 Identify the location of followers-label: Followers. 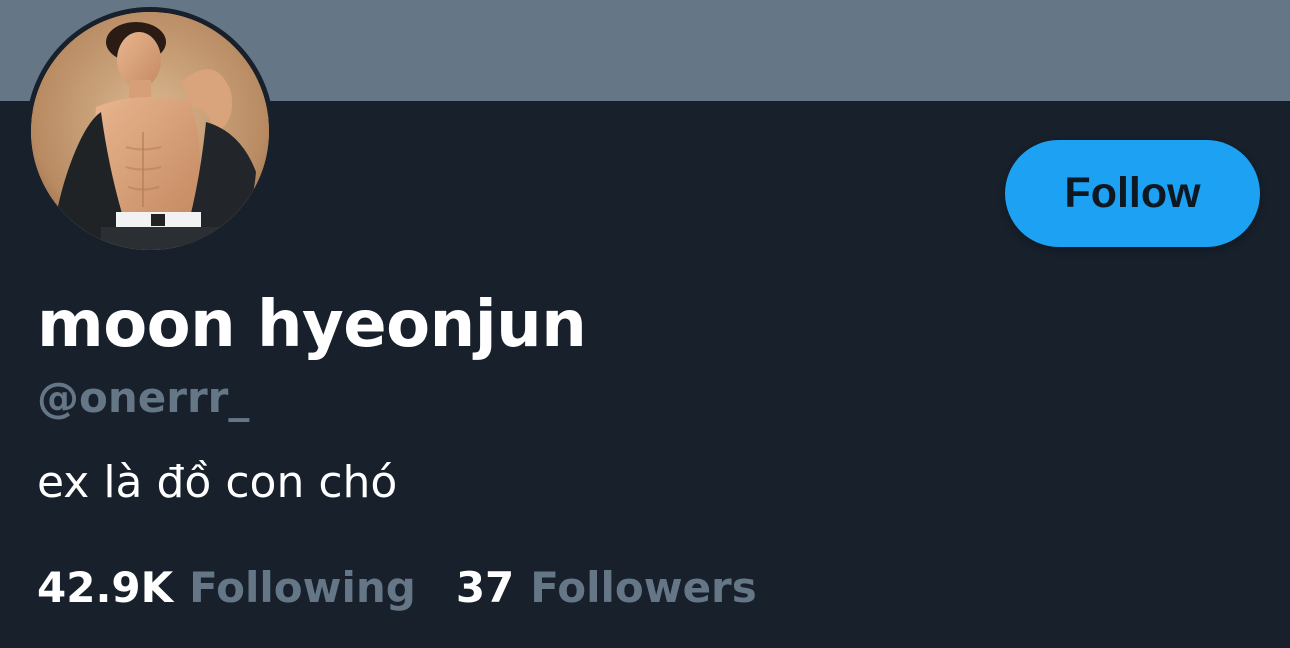
(643, 587).